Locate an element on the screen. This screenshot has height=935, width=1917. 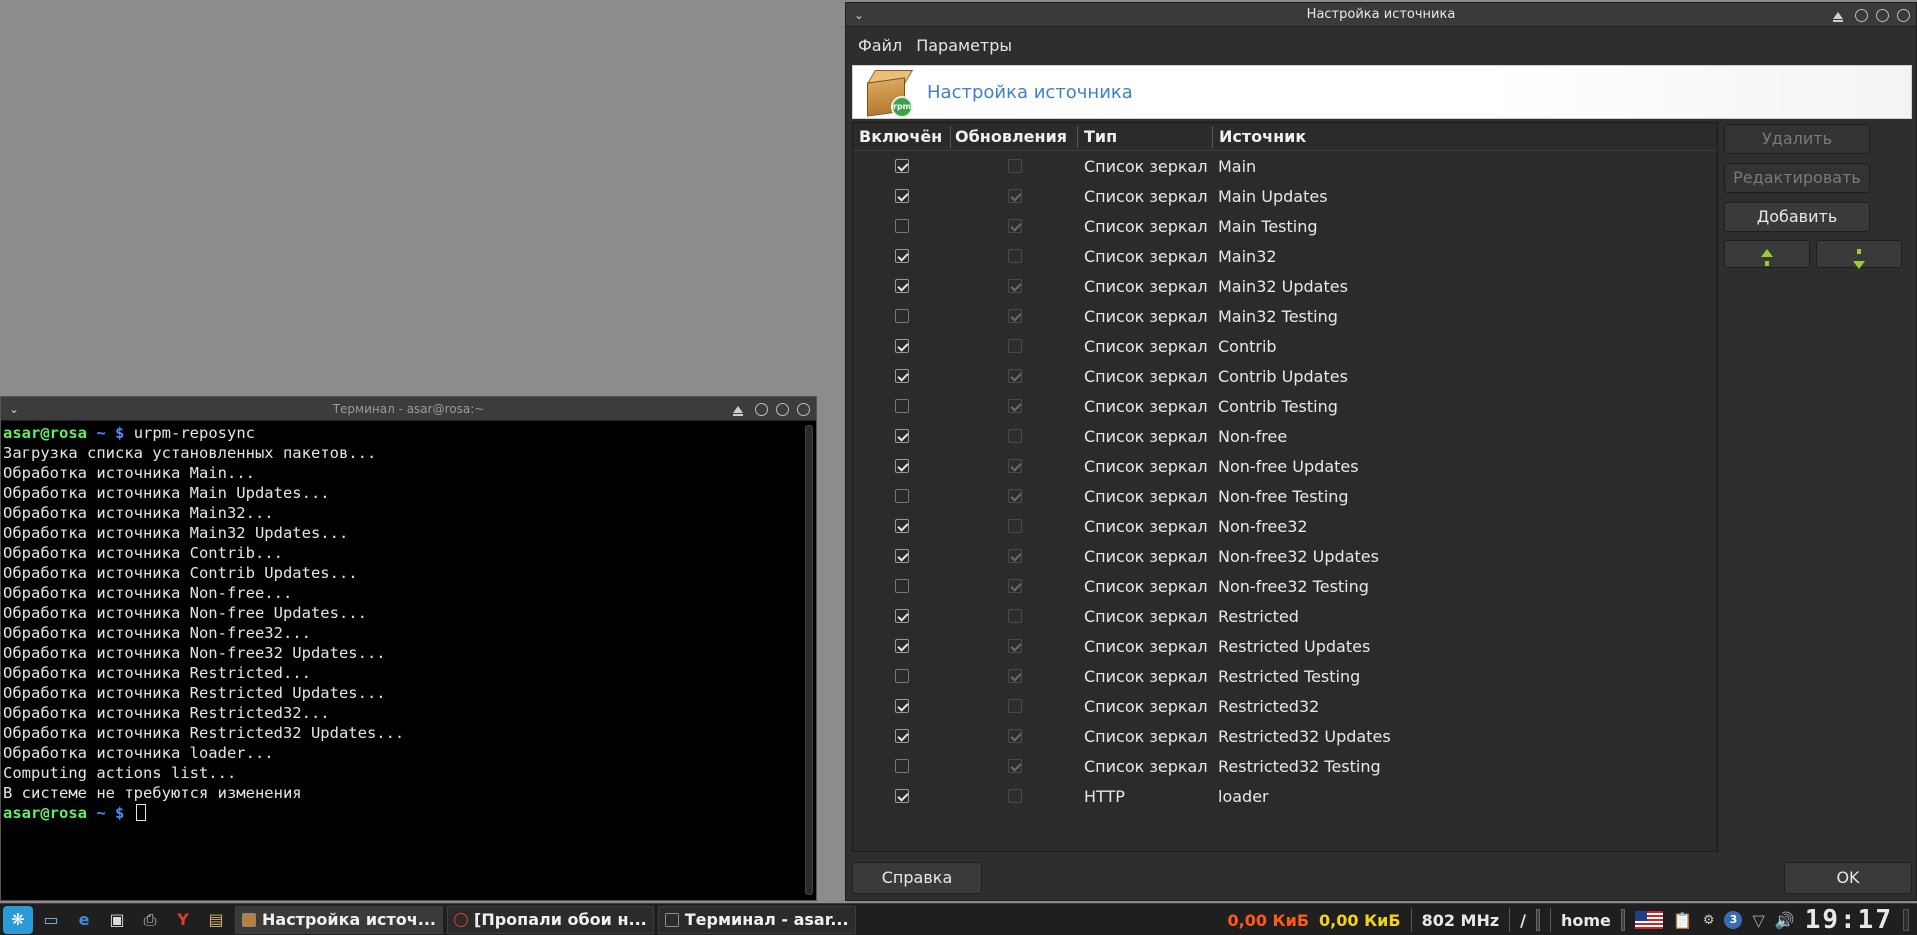
table-row: HTTP loader is located at coordinates (1285, 796).